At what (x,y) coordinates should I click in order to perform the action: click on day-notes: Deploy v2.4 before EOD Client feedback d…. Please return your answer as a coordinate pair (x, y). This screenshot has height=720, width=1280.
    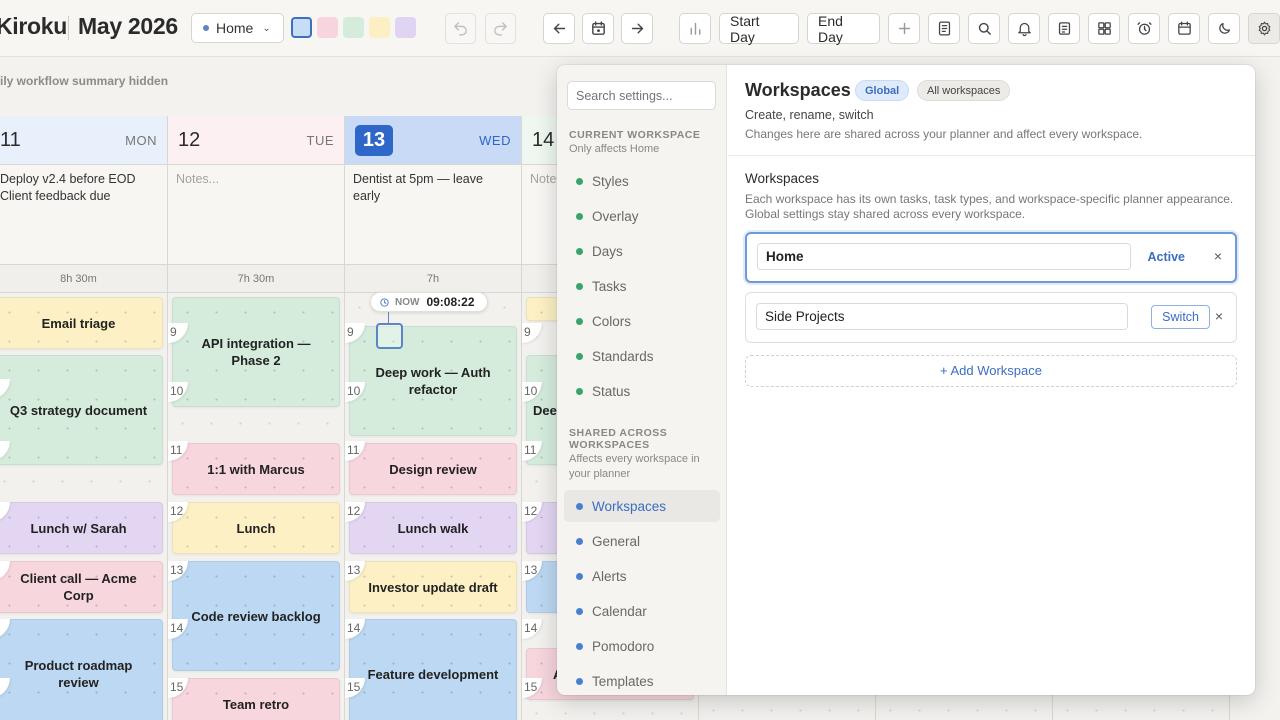
    Looking at the image, I should click on (83, 215).